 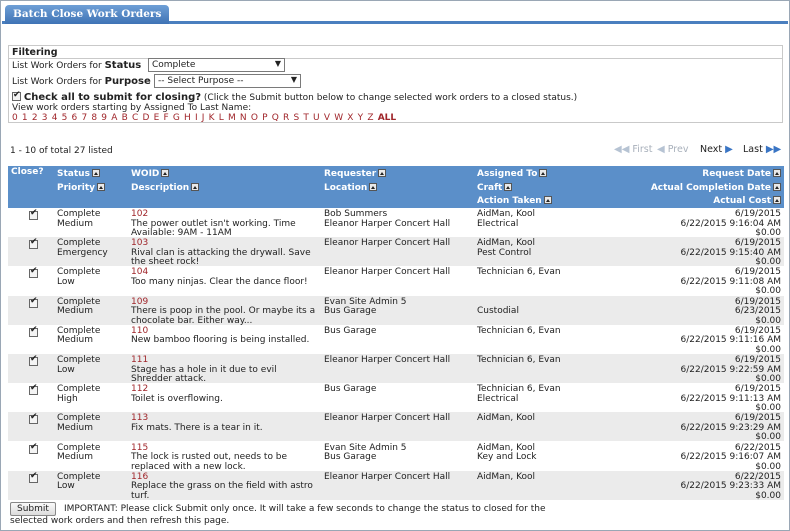 What do you see at coordinates (114, 118) in the screenshot?
I see `letter-link: A` at bounding box center [114, 118].